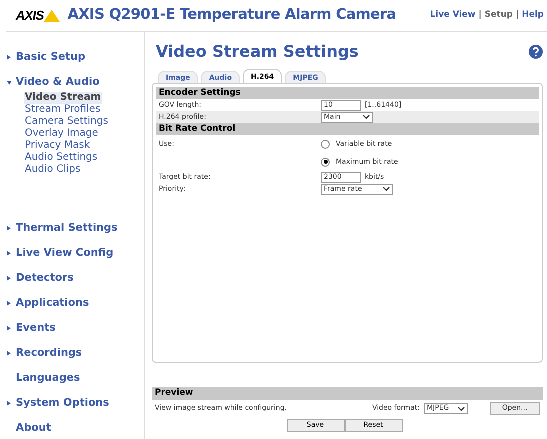 This screenshot has width=547, height=439. Describe the element at coordinates (36, 328) in the screenshot. I see `sidebar-item: Events` at that location.